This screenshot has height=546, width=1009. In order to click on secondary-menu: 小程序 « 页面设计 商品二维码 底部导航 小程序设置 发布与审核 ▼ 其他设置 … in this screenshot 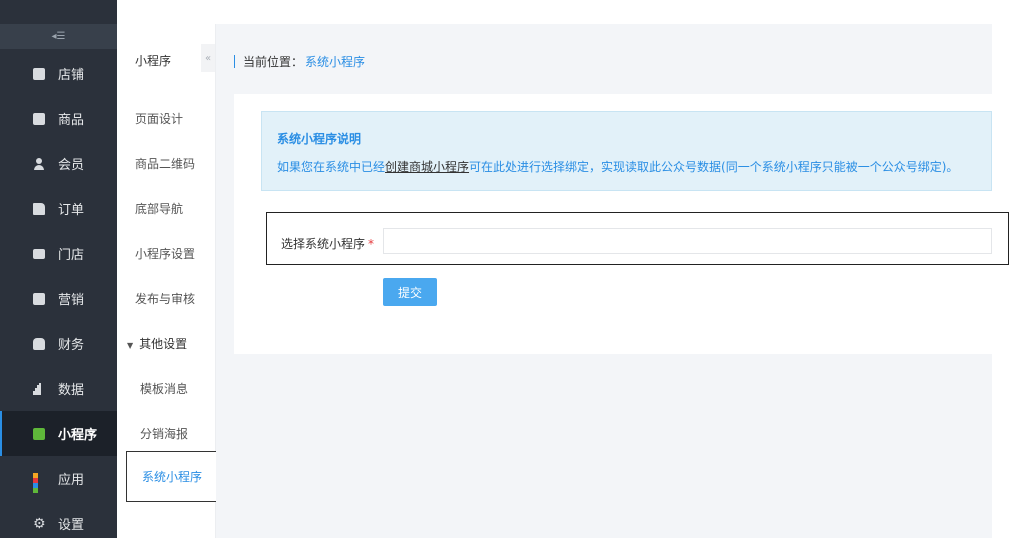, I will do `click(167, 281)`.